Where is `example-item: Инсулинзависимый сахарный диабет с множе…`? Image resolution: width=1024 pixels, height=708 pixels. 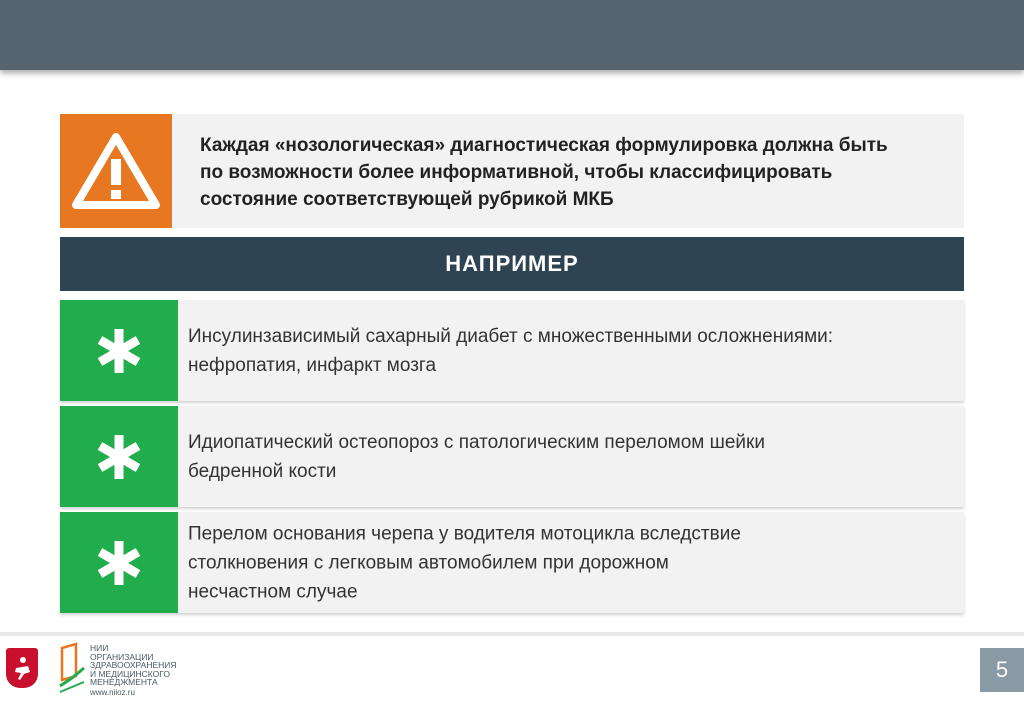
example-item: Инсулинзависимый сахарный диабет с множе… is located at coordinates (512, 350).